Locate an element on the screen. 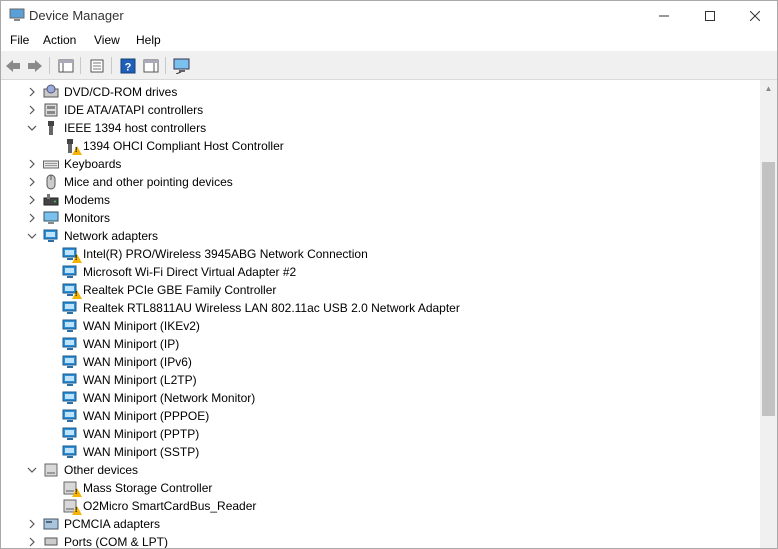  tree-item: Network adapters is located at coordinates (100, 236).